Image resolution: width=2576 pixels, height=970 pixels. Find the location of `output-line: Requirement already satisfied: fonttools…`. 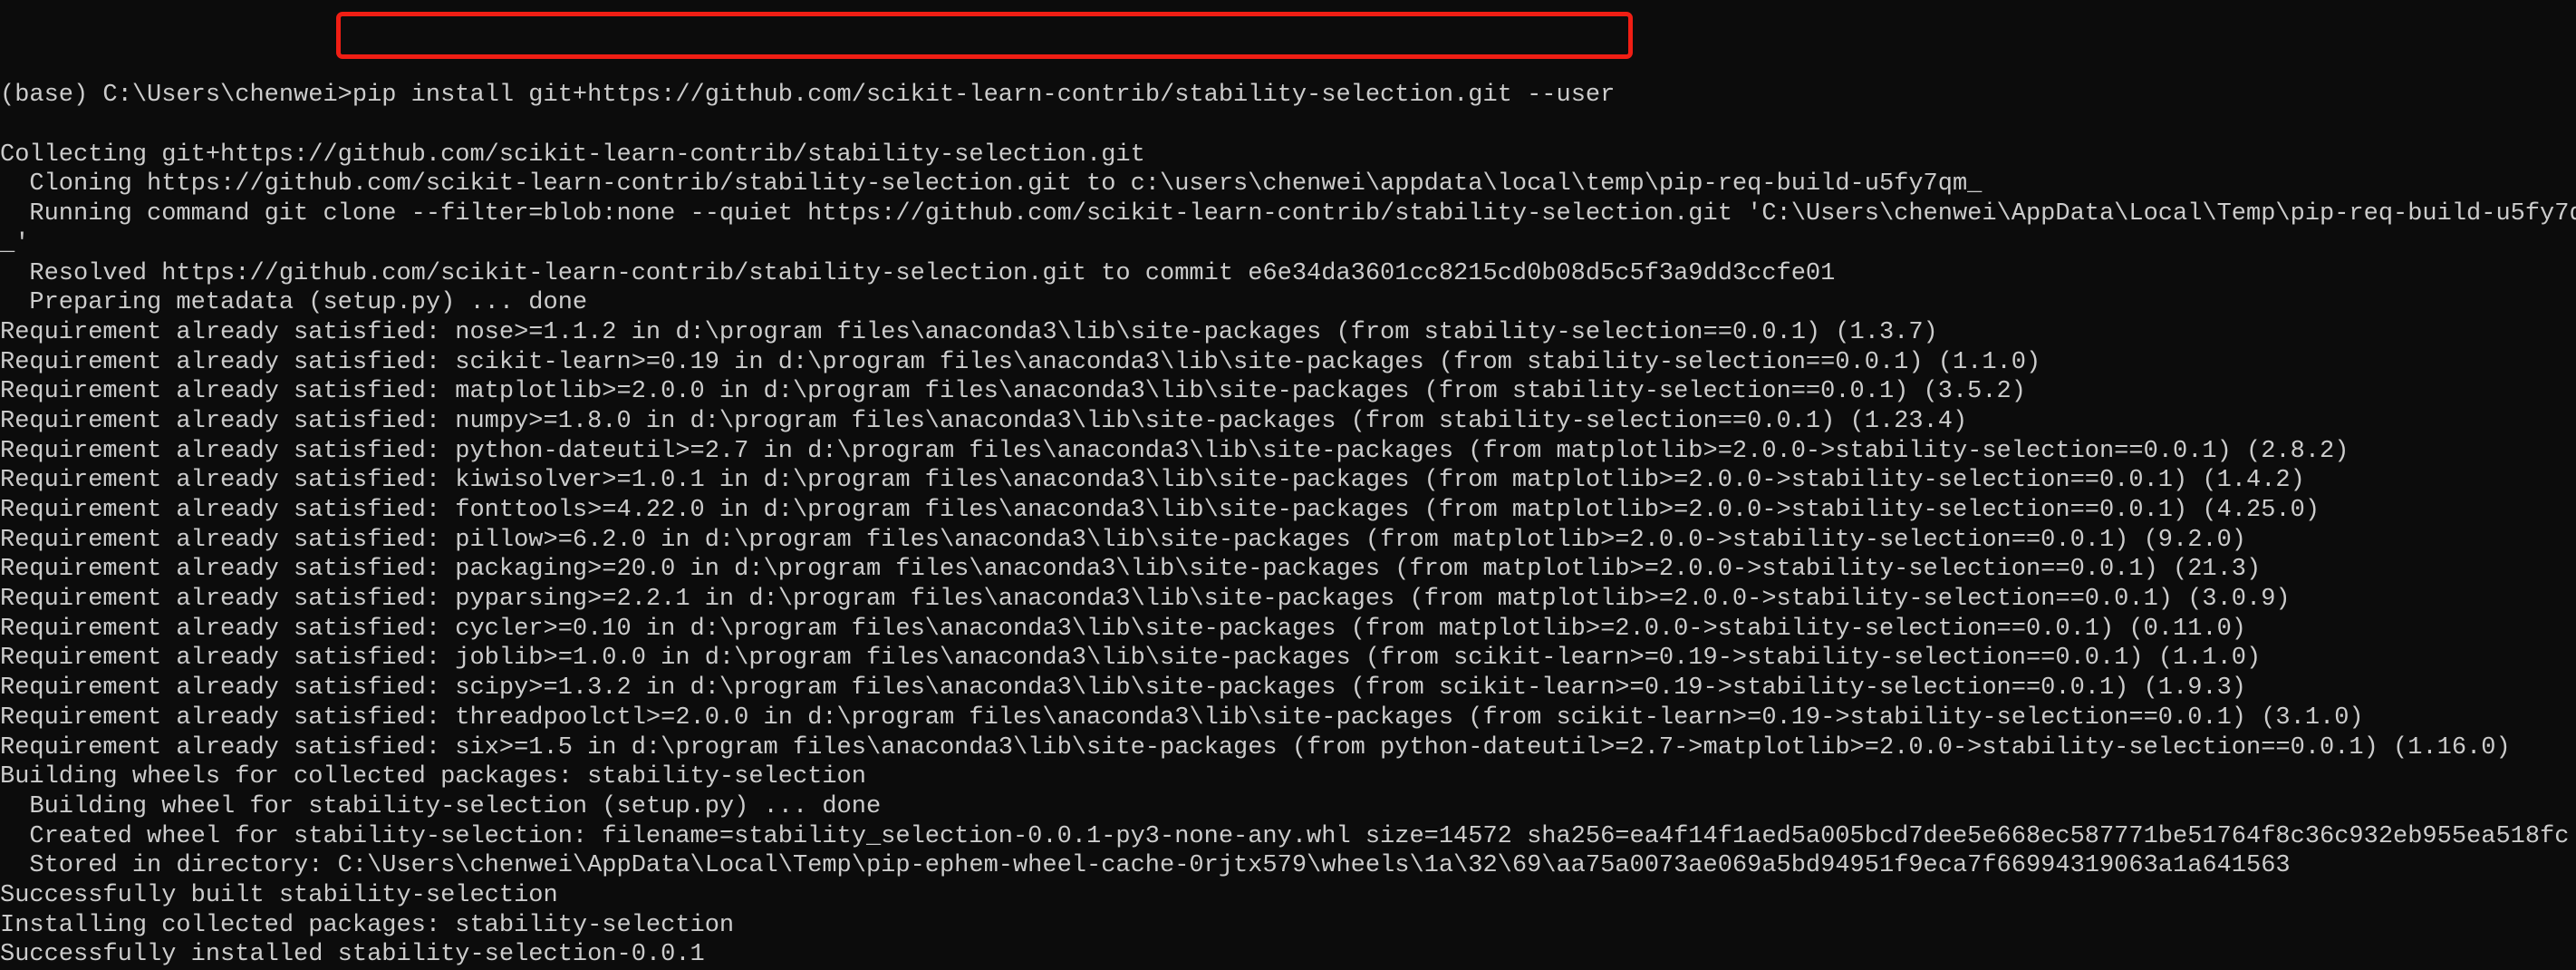

output-line: Requirement already satisfied: fonttools… is located at coordinates (1160, 511).